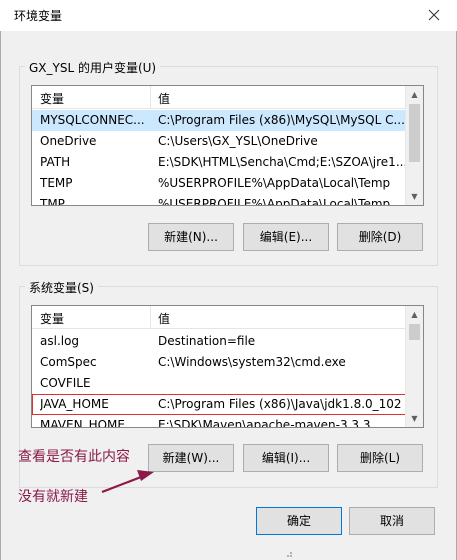 The image size is (457, 560). I want to click on cancel-button: 取消, so click(392, 521).